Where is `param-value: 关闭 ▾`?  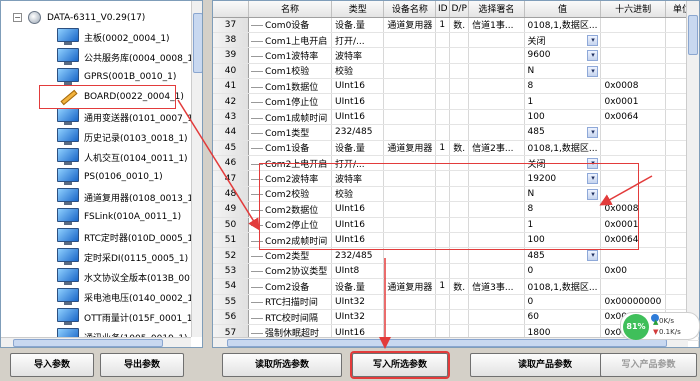 param-value: 关闭 ▾ is located at coordinates (563, 40).